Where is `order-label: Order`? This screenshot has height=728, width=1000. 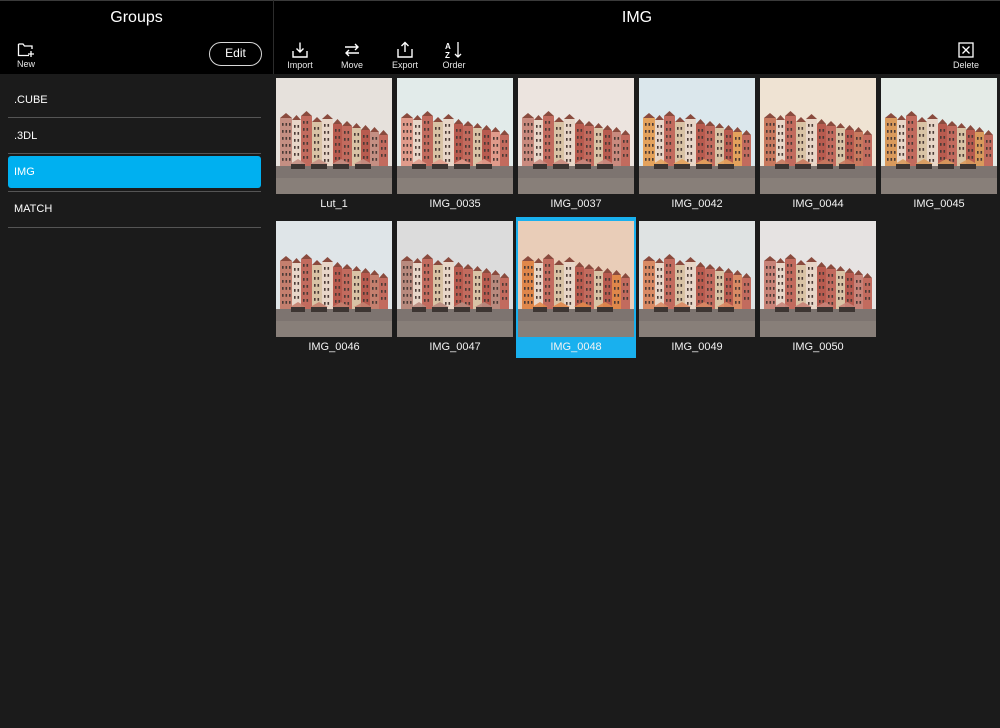
order-label: Order is located at coordinates (454, 65).